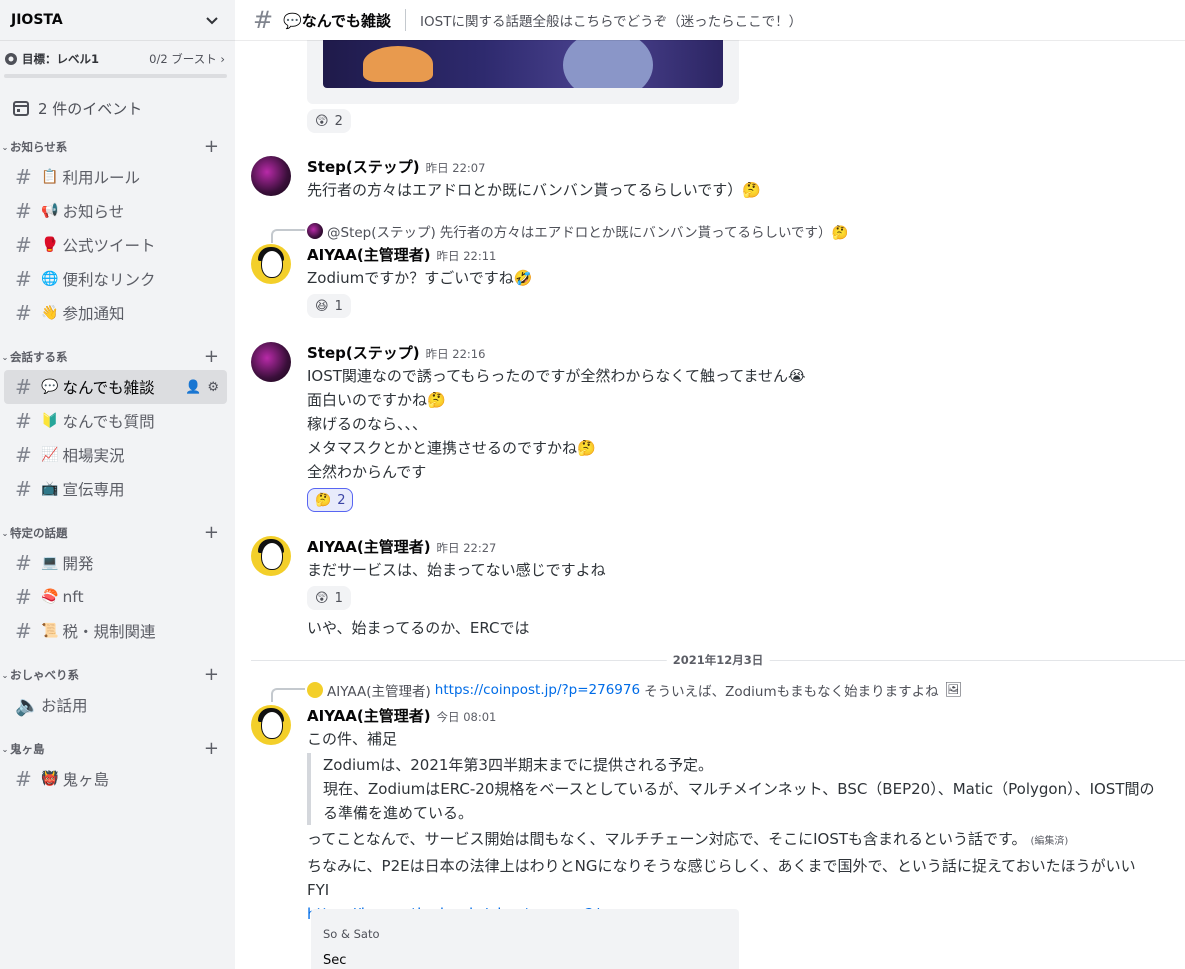 Image resolution: width=1185 pixels, height=969 pixels. Describe the element at coordinates (644, 233) in the screenshot. I see `reply-text: 先行者の方々はエアドロとか既にバンバン貰ってるらしいです）🤔` at that location.